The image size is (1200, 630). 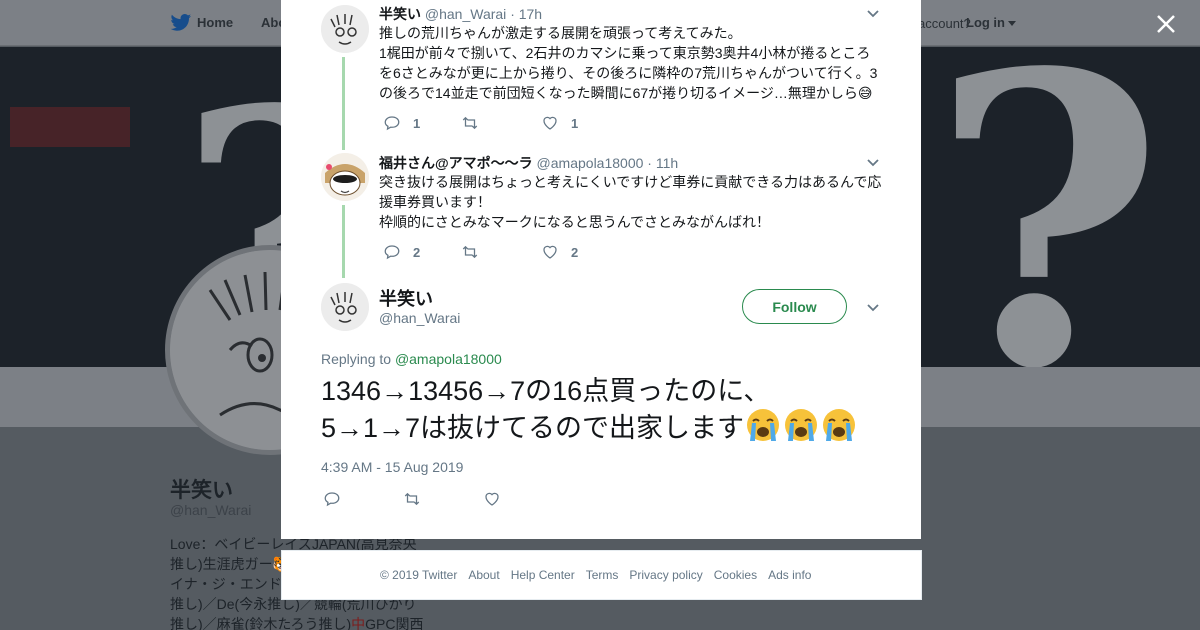 What do you see at coordinates (358, 623) in the screenshot?
I see `mahjong-chun-glyph: 中` at bounding box center [358, 623].